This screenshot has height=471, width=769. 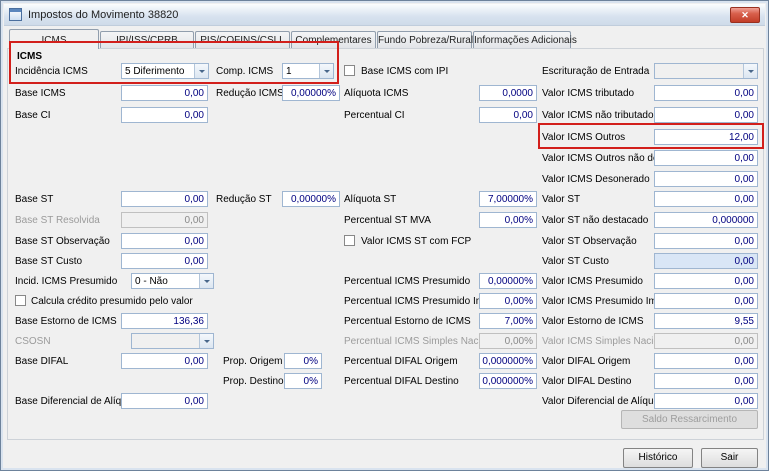 What do you see at coordinates (376, 93) in the screenshot?
I see `aliquota-icms-label: Alíquota ICMS` at bounding box center [376, 93].